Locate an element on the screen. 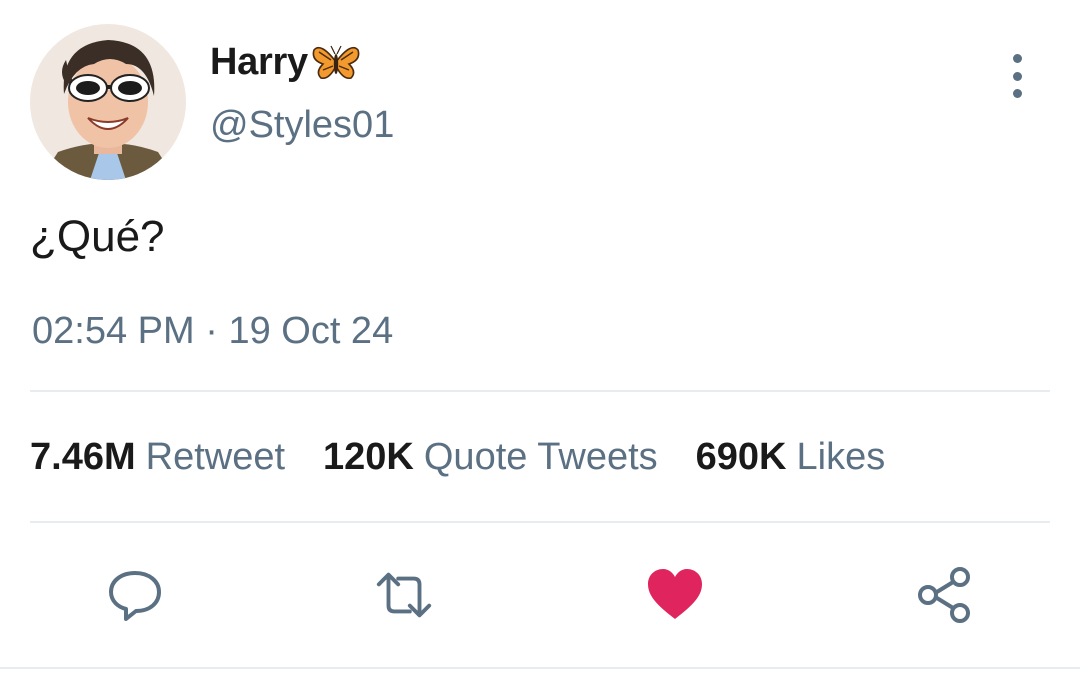 The width and height of the screenshot is (1080, 687). avatar is located at coordinates (108, 102).